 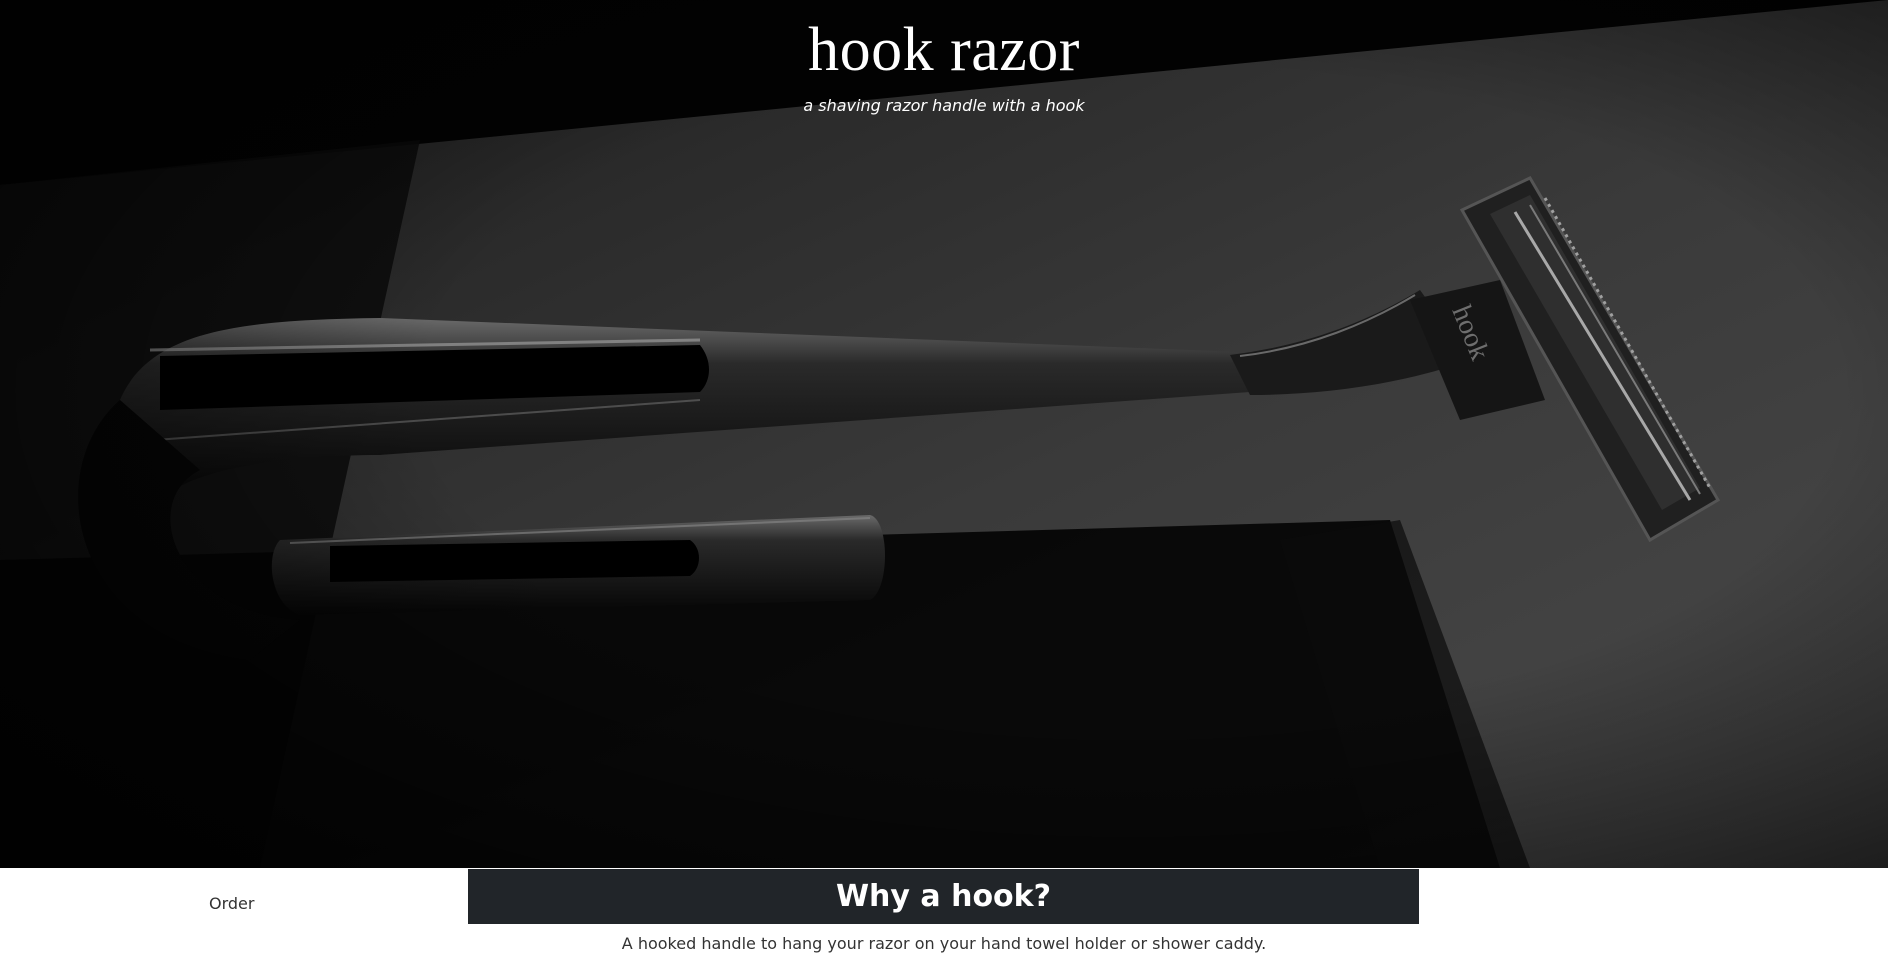 I want to click on order-link: Order, so click(x=231, y=904).